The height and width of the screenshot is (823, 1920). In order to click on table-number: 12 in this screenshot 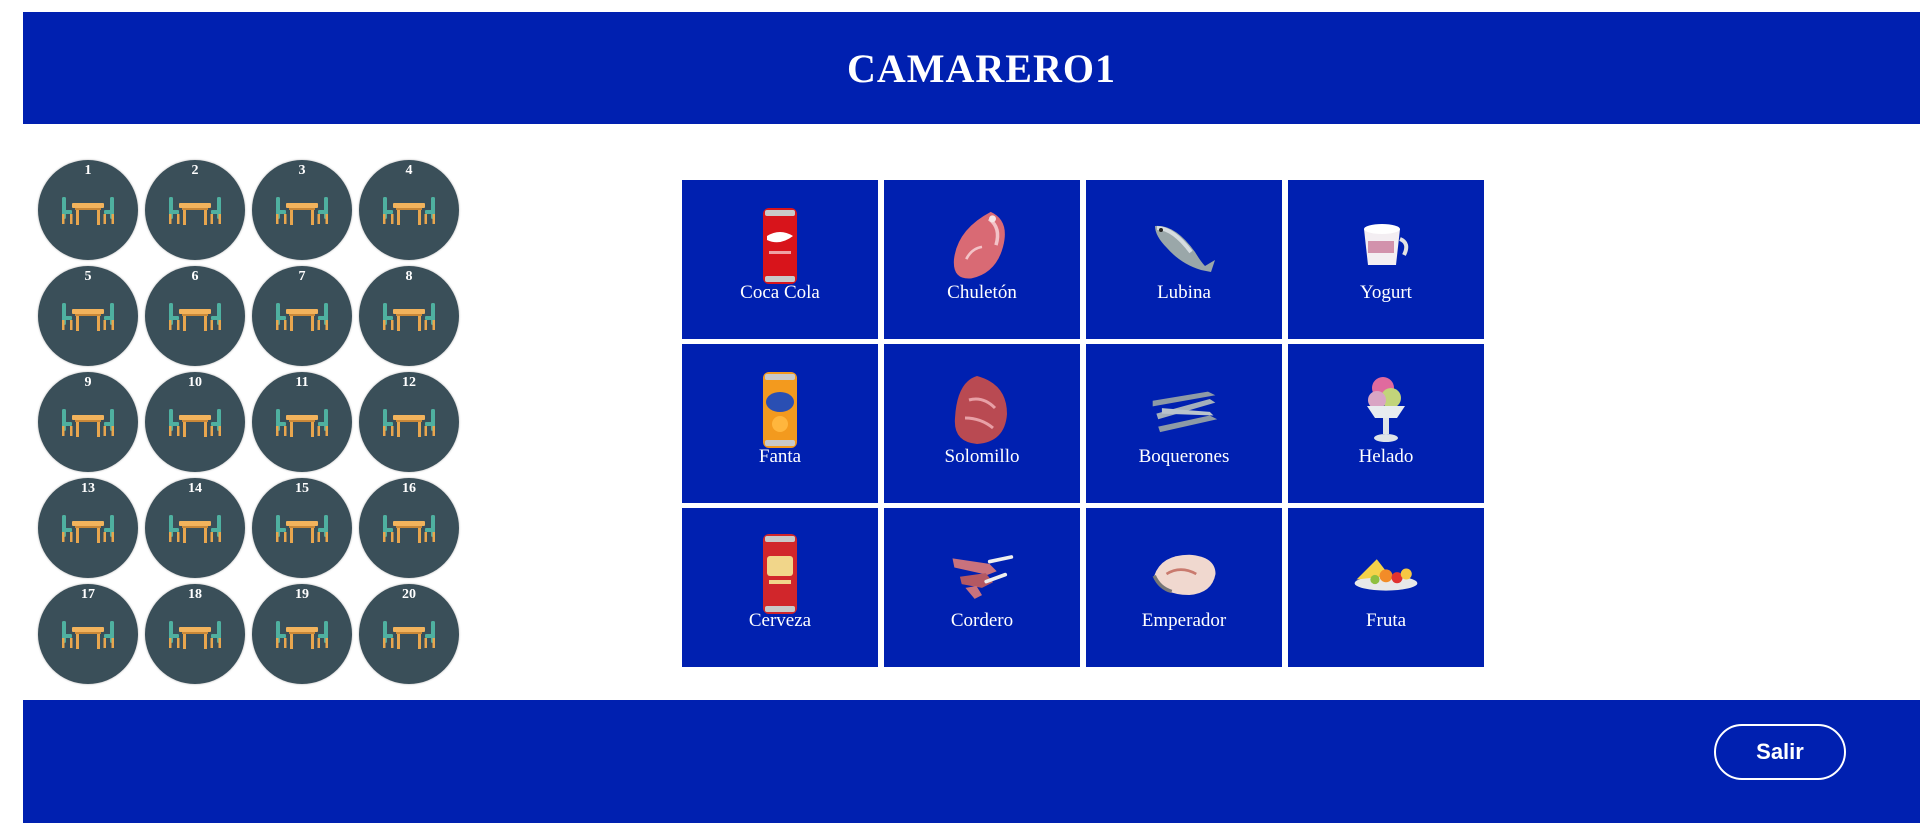, I will do `click(409, 382)`.